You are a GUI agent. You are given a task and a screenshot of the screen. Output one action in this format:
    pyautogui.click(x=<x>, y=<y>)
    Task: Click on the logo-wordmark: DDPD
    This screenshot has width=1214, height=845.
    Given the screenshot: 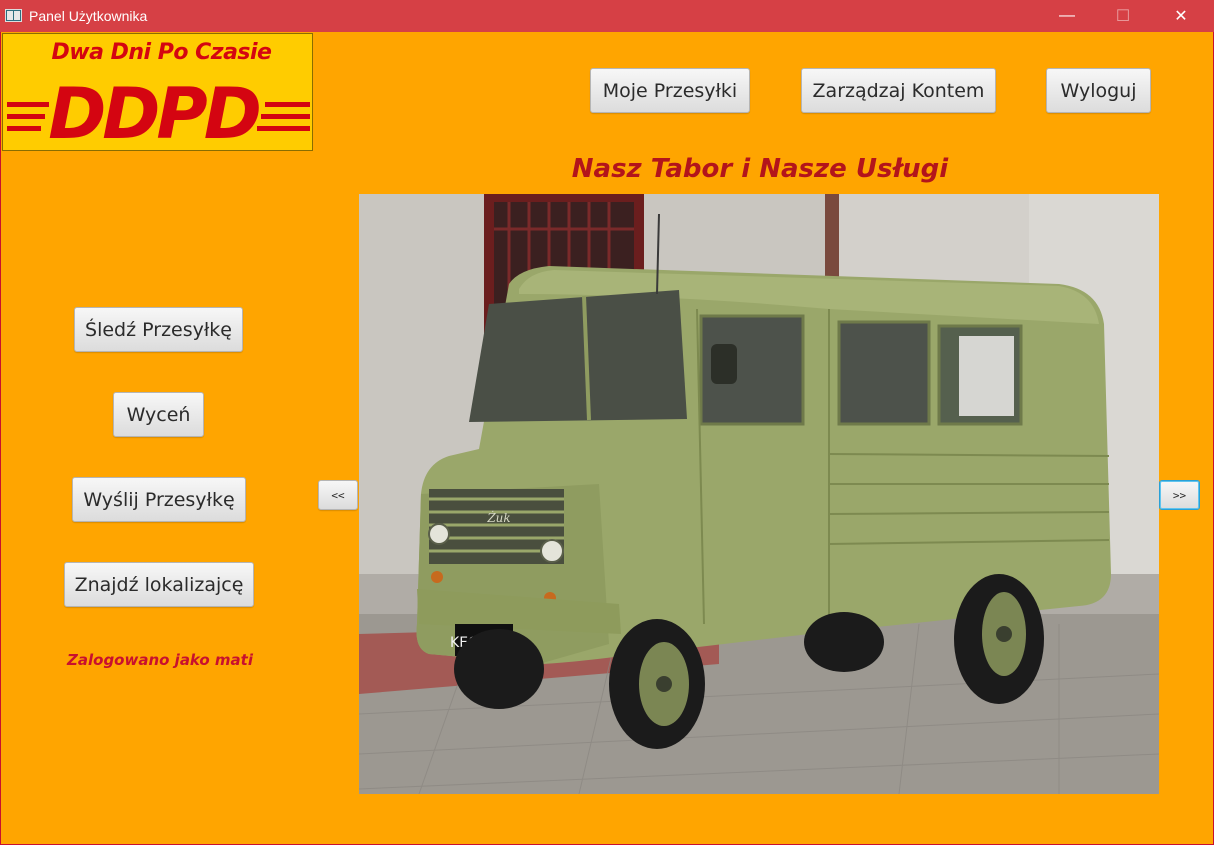 What is the action you would take?
    pyautogui.click(x=158, y=112)
    